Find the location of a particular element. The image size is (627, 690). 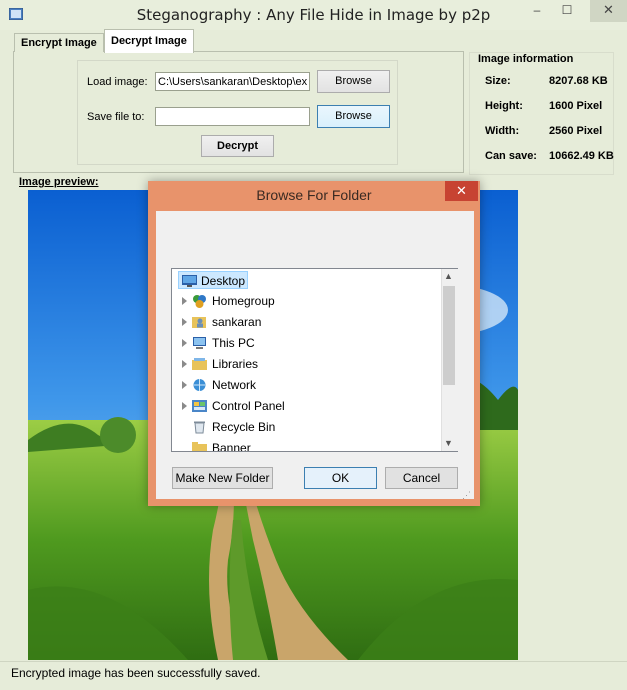

control-panel-icon is located at coordinates (199, 406).